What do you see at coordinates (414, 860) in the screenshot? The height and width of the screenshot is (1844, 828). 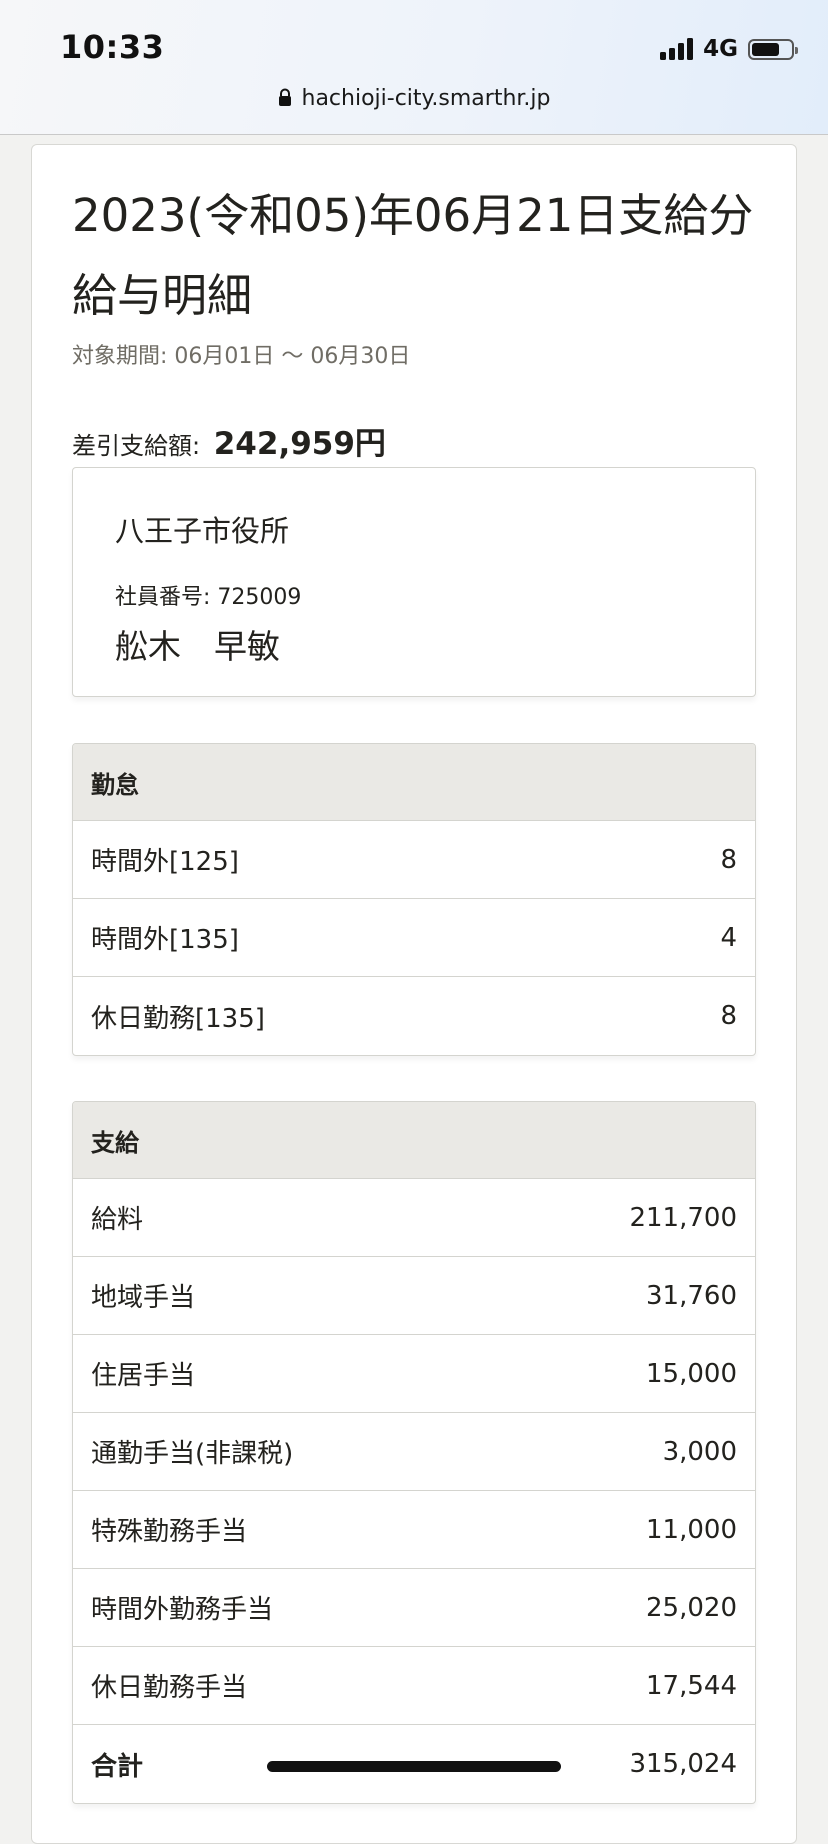 I see `table-row: 時間外[125] 8` at bounding box center [414, 860].